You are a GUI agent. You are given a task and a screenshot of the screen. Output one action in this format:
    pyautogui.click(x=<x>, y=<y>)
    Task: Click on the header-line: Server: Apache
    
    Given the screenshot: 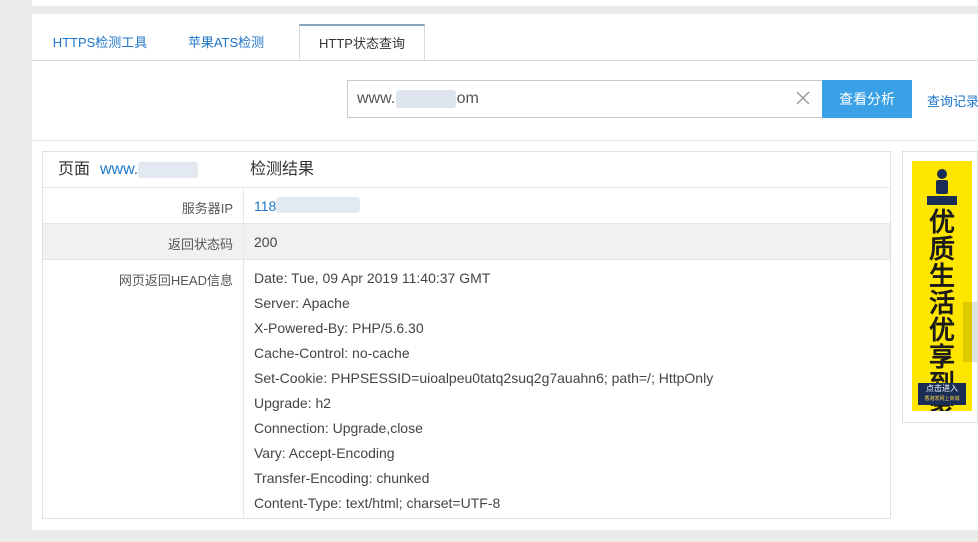 What is the action you would take?
    pyautogui.click(x=302, y=303)
    